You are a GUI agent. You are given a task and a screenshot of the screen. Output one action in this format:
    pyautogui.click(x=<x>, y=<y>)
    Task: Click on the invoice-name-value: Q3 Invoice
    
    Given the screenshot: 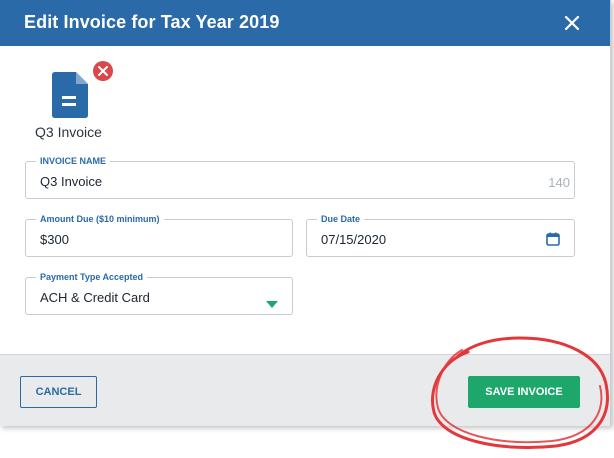 What is the action you would take?
    pyautogui.click(x=71, y=181)
    